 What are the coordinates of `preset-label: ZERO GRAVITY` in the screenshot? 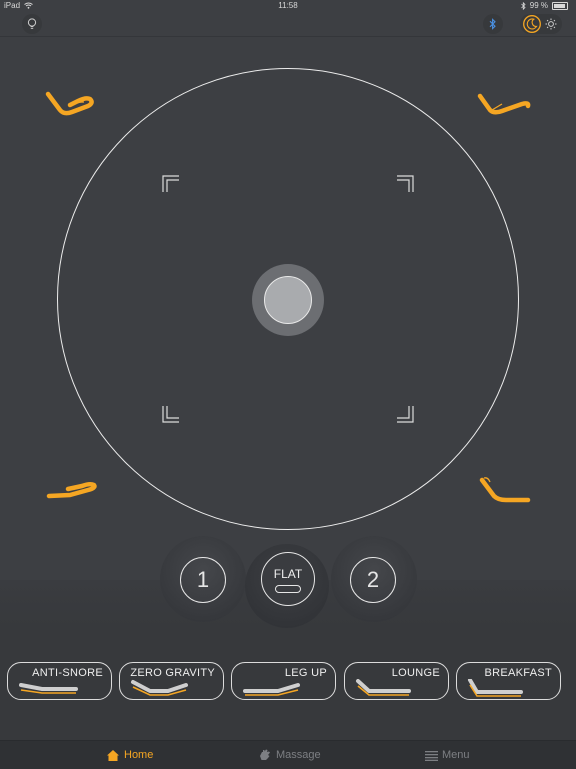 It's located at (172, 673).